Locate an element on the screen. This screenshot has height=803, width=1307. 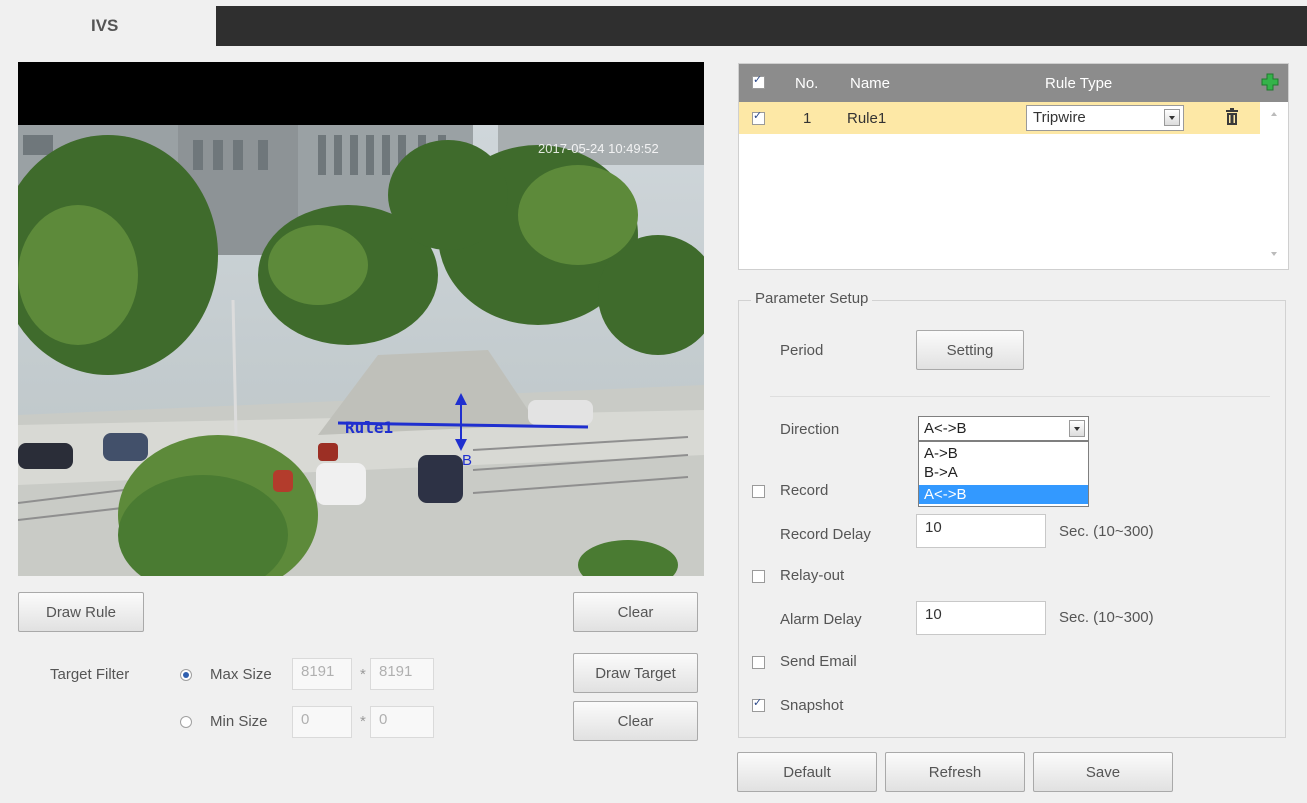
header-no: No. is located at coordinates (807, 83).